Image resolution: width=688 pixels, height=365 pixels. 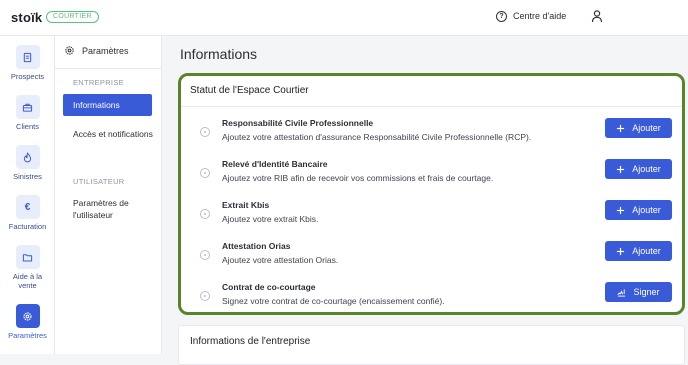 I want to click on help-center-link: ? Centre d'aide, so click(x=531, y=16).